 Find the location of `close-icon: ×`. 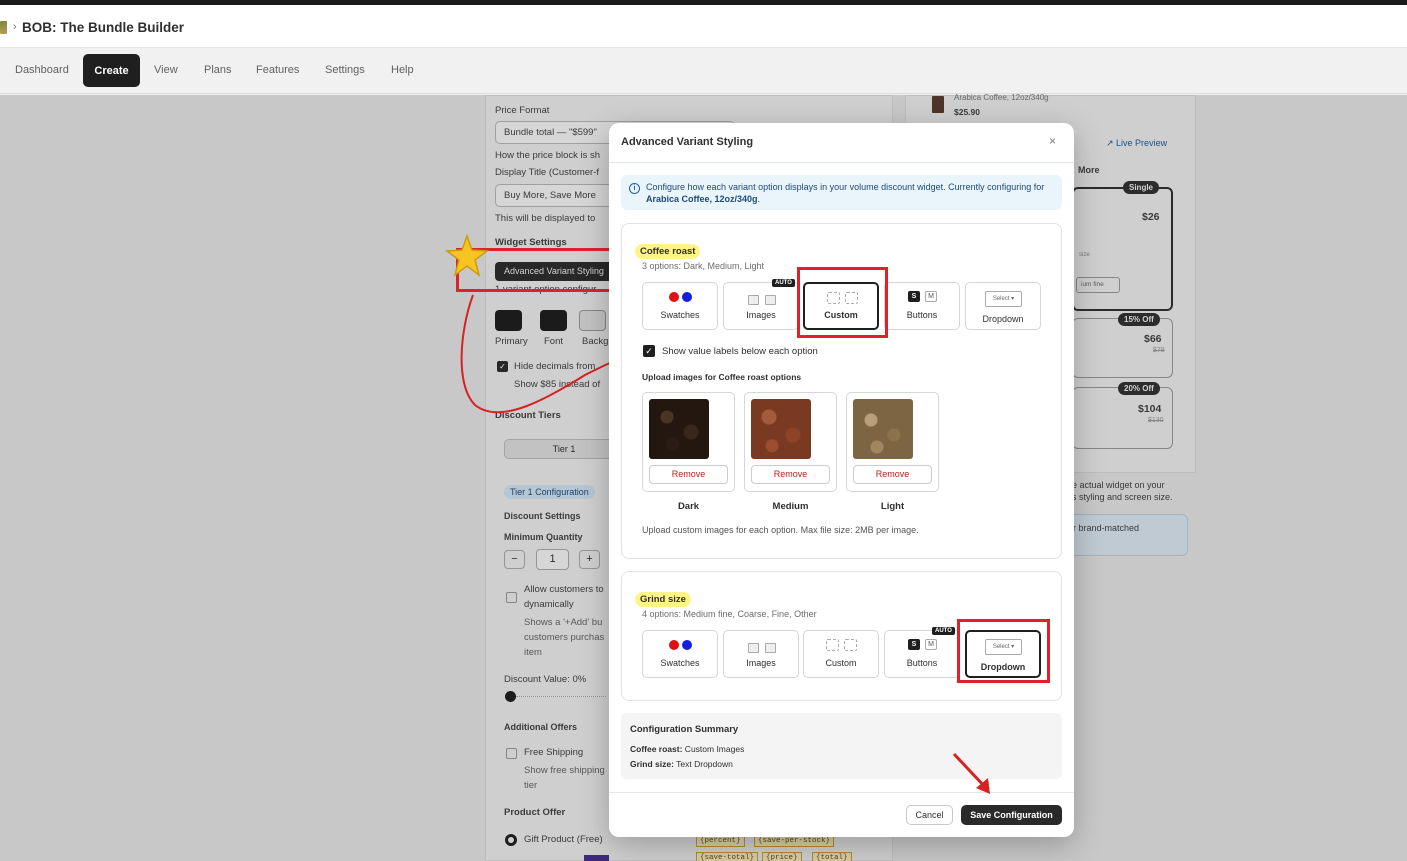

close-icon: × is located at coordinates (1052, 141).